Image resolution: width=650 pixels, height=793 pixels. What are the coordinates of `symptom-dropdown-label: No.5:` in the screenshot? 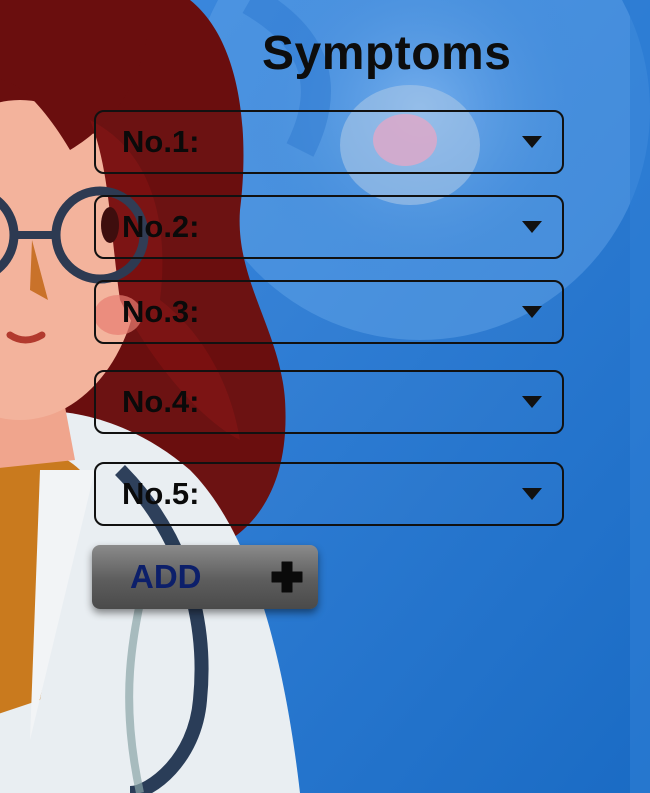 It's located at (161, 493).